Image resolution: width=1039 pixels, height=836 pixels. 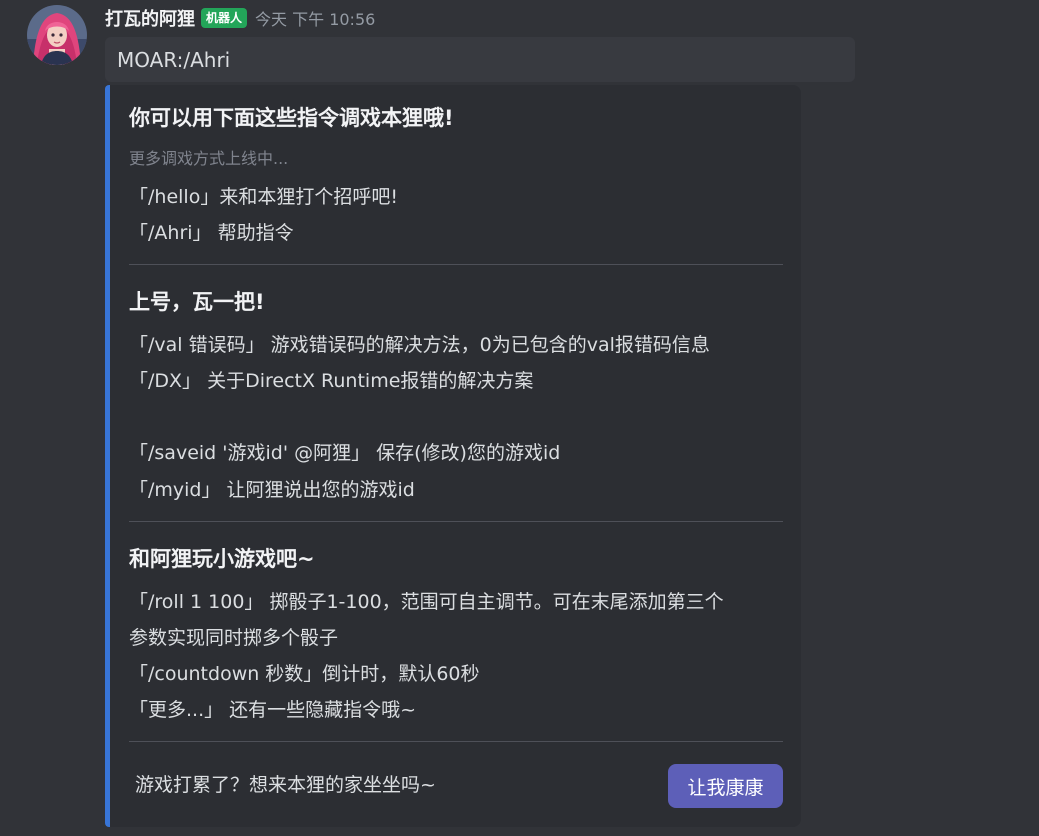 I want to click on message-header: 打瓦的阿狸 机器人 今天 下午 10:56, so click(x=240, y=18).